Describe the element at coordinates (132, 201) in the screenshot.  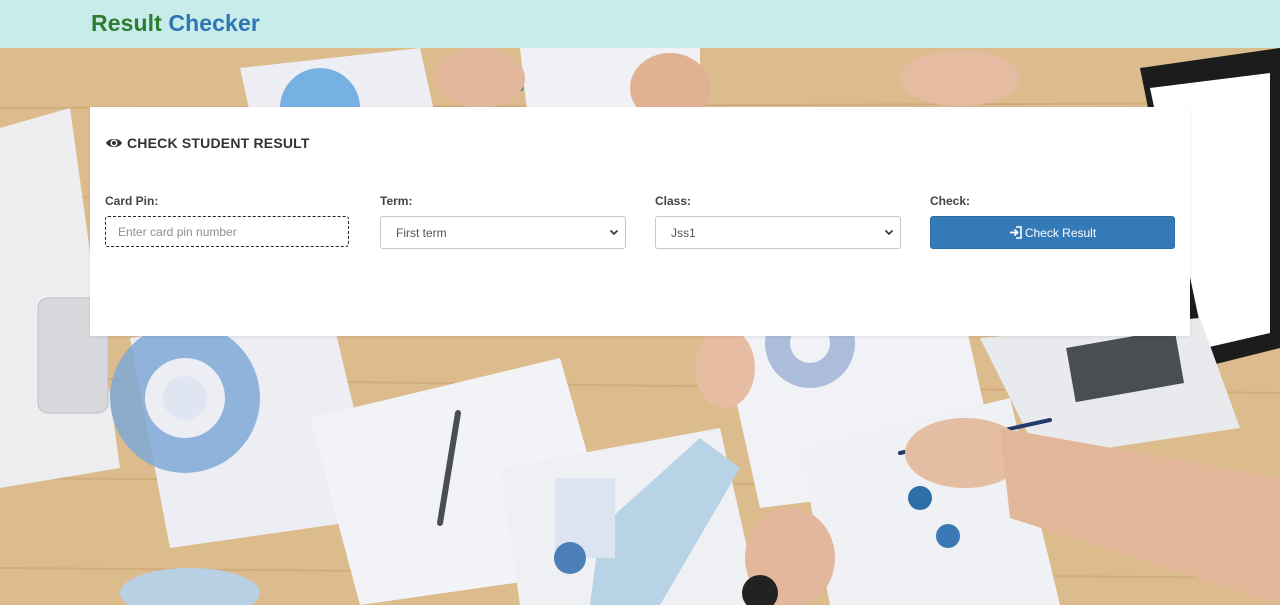
I see `card-pin-label: Card Pin:` at that location.